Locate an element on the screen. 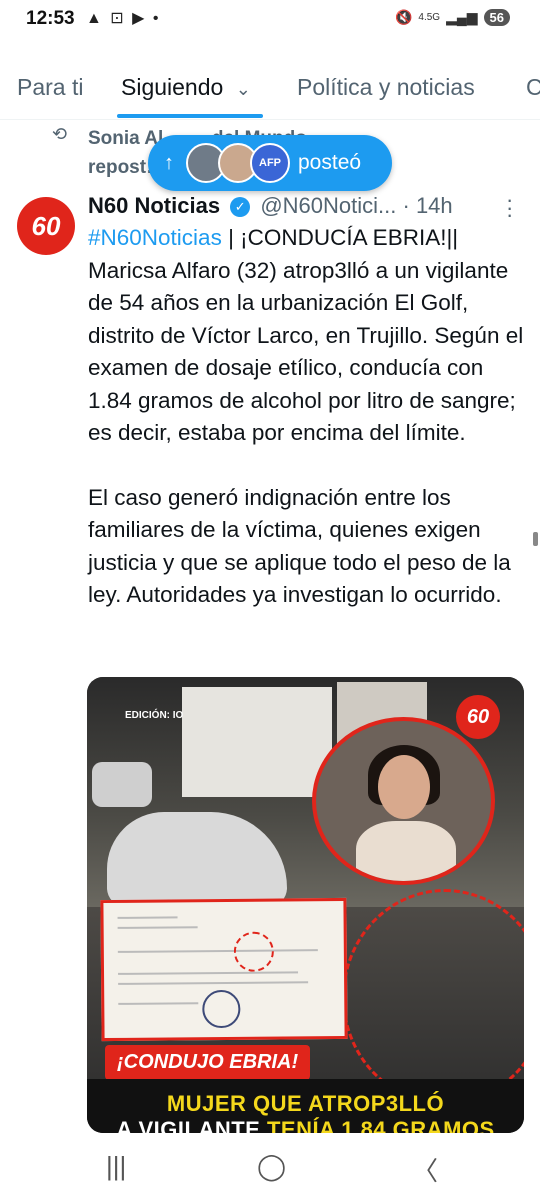 The image size is (540, 1200). pill-avatars: AFP is located at coordinates (238, 163).